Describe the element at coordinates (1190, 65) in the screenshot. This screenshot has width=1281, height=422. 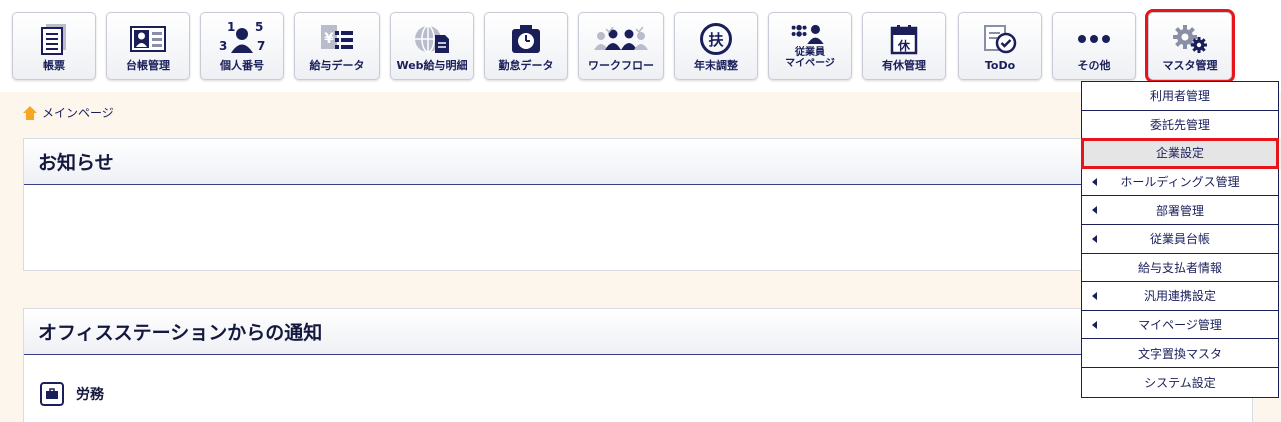
I see `toolbar-label: マスタ管理` at that location.